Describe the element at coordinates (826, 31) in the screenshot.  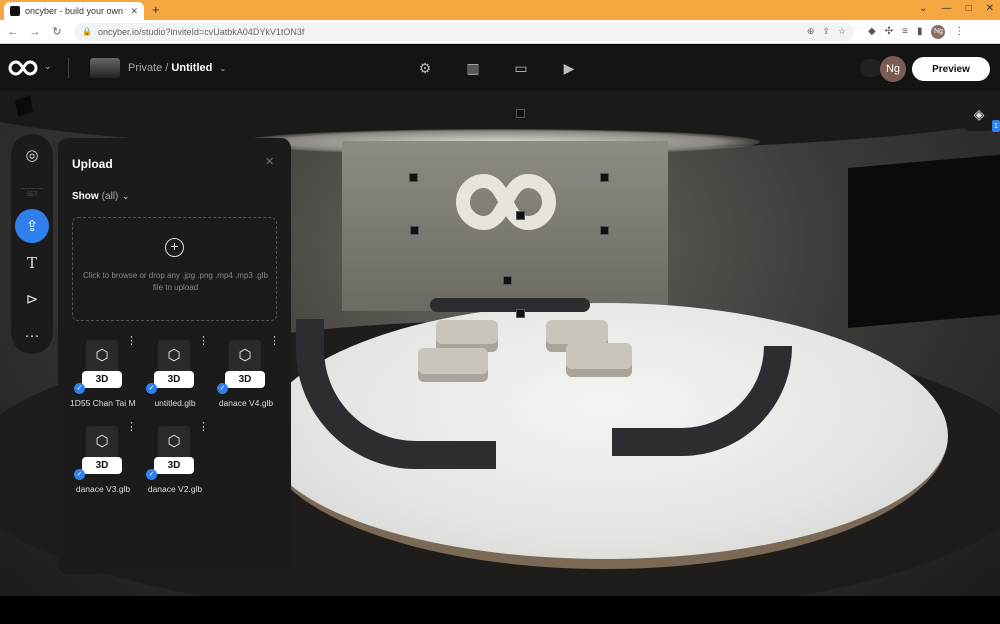
I see `share-icon: ⇪` at that location.